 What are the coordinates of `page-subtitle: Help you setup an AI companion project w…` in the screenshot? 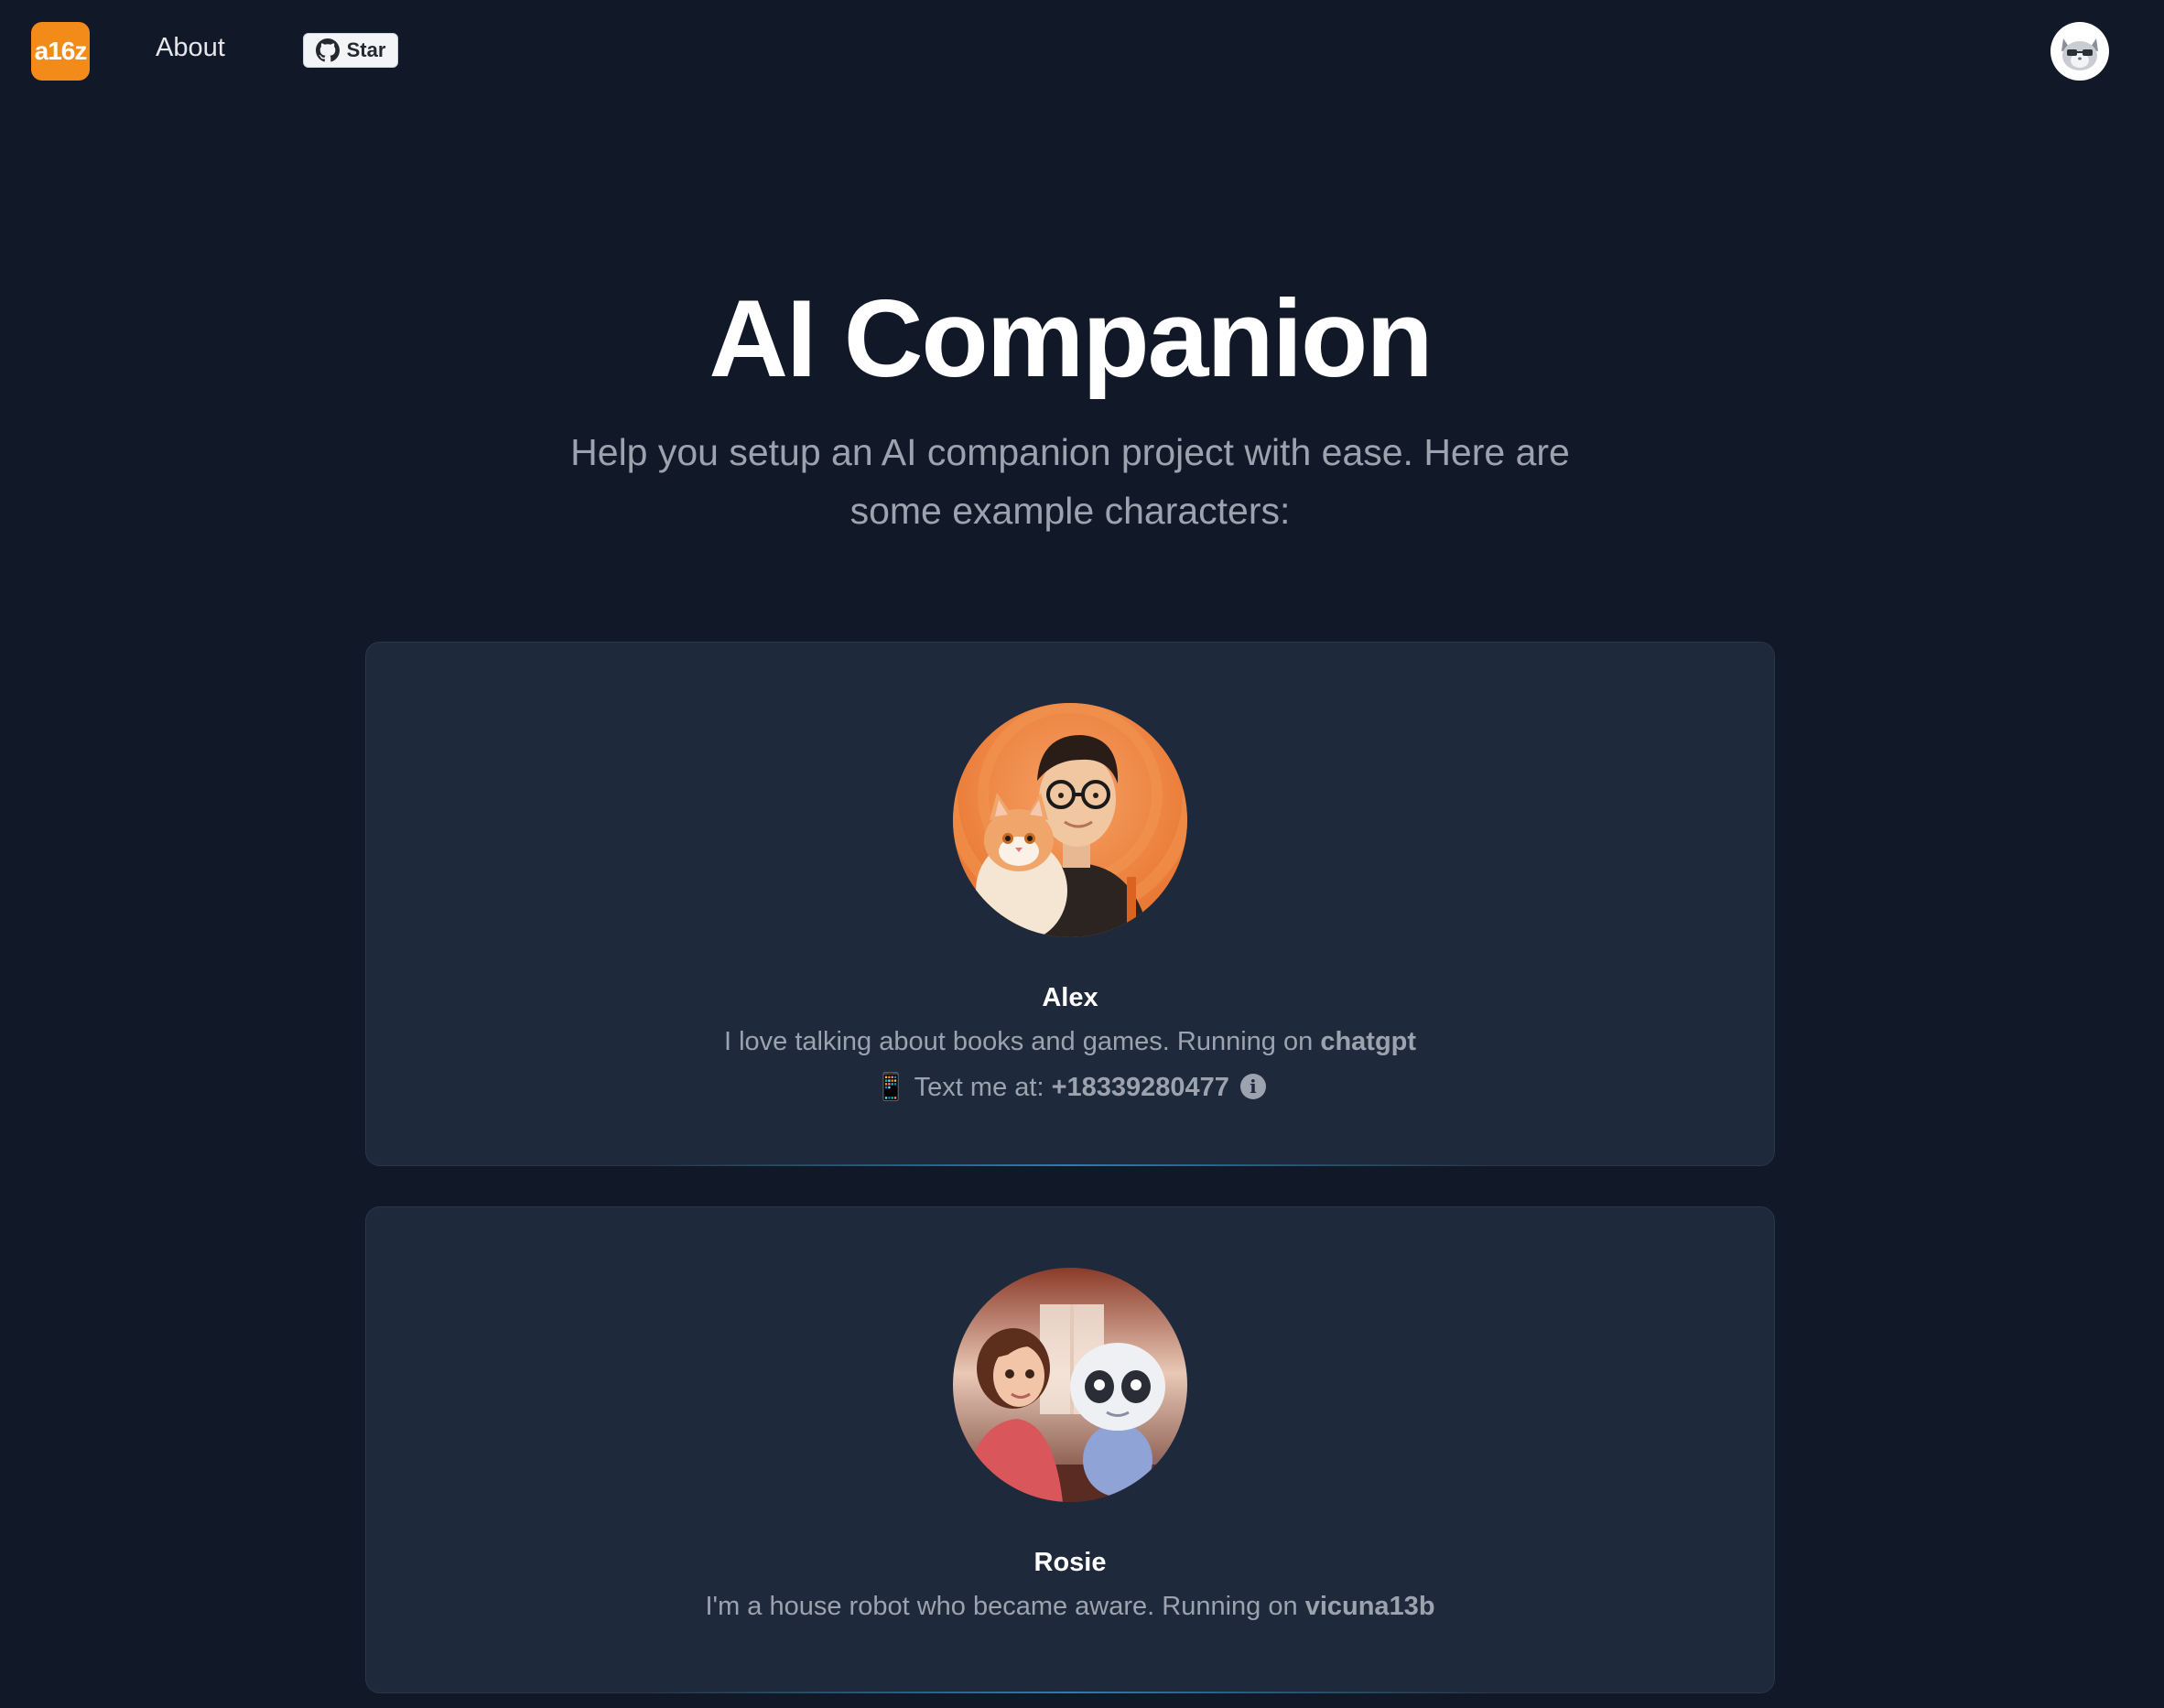 It's located at (1070, 481).